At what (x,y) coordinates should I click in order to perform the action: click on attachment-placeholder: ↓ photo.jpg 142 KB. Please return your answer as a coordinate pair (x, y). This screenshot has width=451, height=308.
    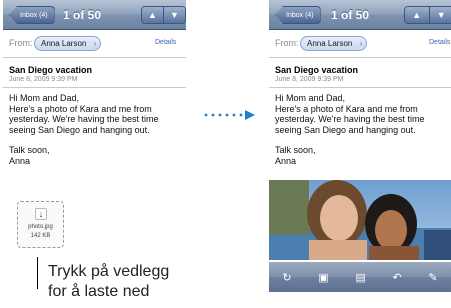
    Looking at the image, I should click on (40, 224).